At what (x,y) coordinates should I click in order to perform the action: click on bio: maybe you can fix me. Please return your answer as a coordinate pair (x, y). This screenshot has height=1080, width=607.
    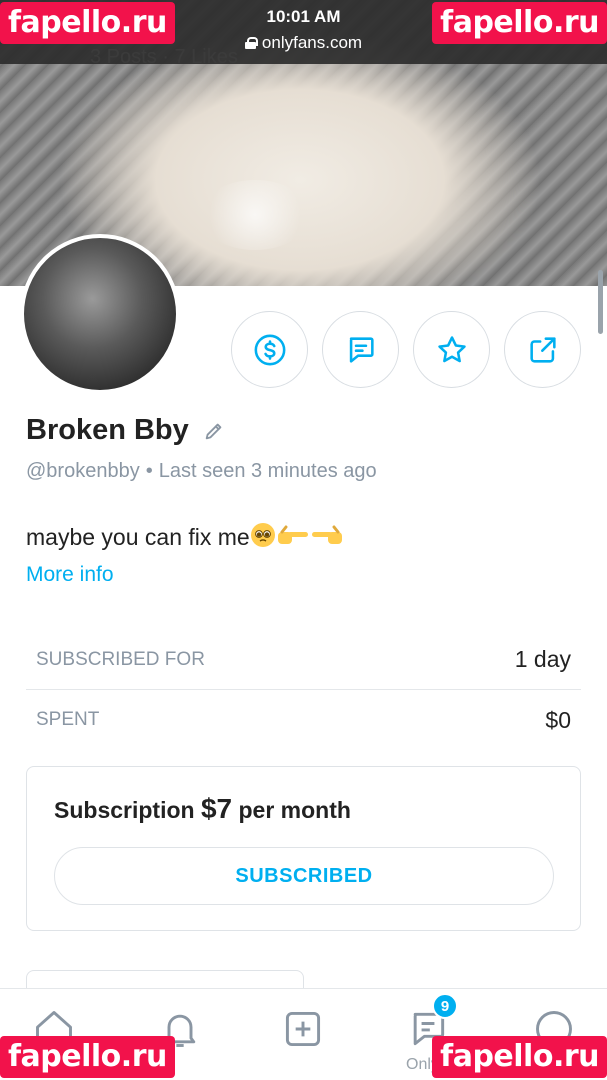
    Looking at the image, I should click on (185, 536).